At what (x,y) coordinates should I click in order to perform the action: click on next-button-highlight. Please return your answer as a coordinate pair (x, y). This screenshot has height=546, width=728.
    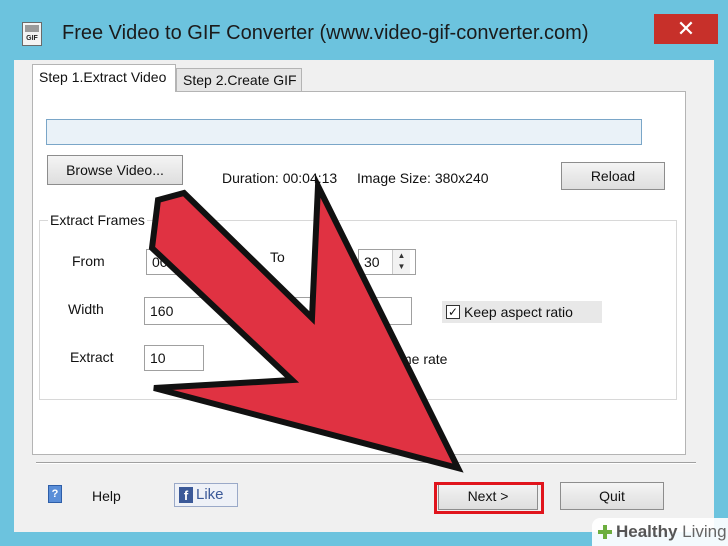
    Looking at the image, I should click on (489, 498).